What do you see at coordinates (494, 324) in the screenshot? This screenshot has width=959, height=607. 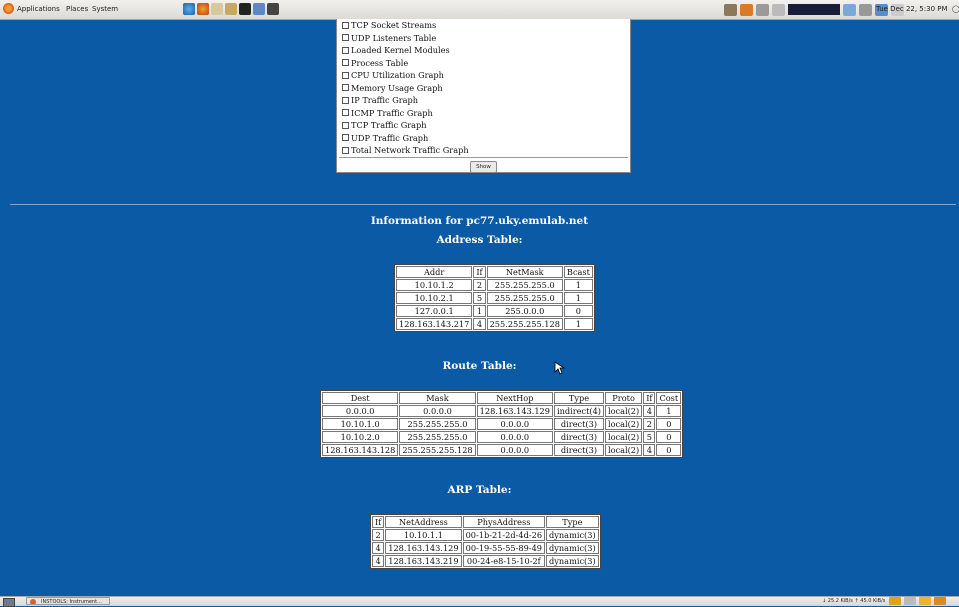 I see `table-row: 128.163.143.217 4 255.255.255.128 1` at bounding box center [494, 324].